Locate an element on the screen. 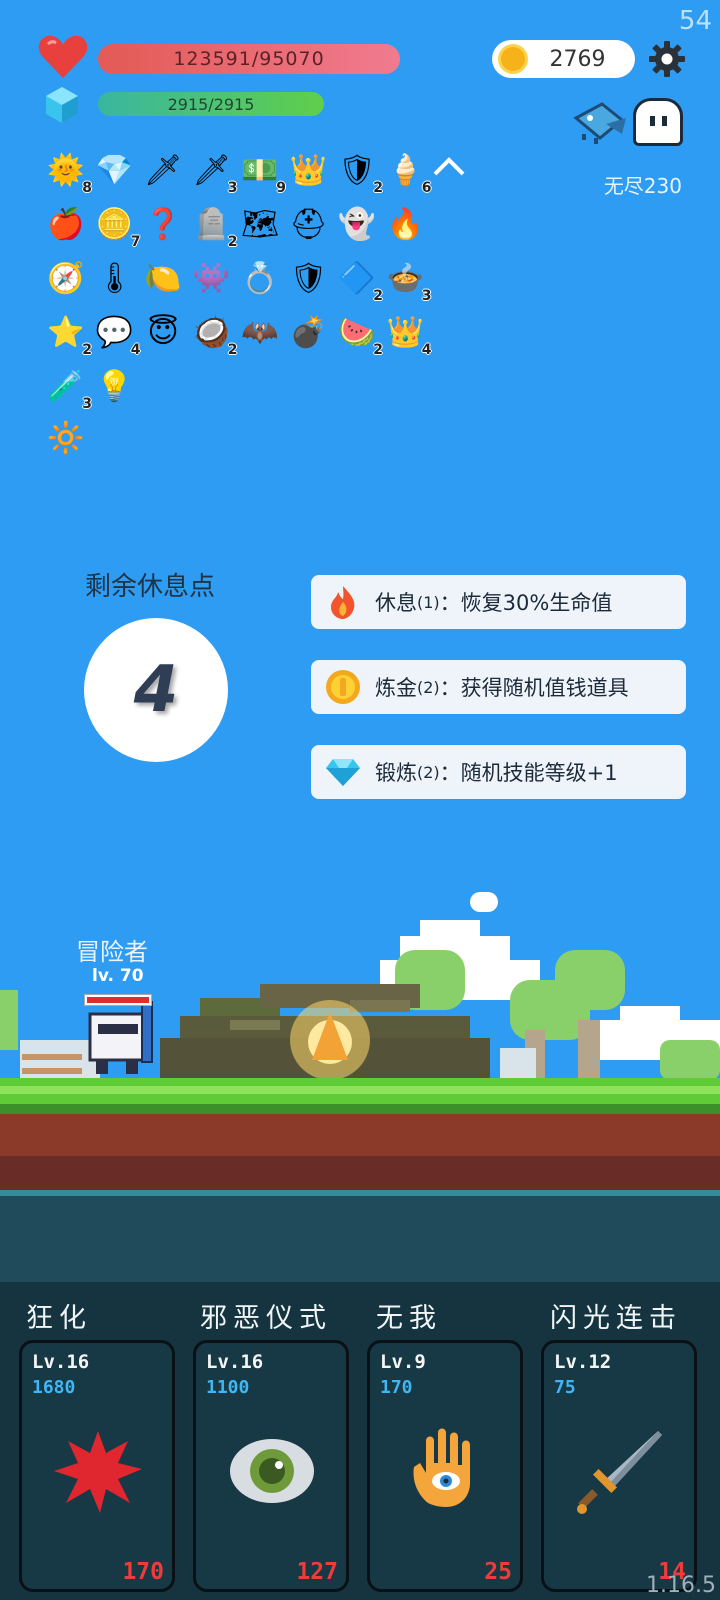  item-glyph: 💍 is located at coordinates (260, 278).